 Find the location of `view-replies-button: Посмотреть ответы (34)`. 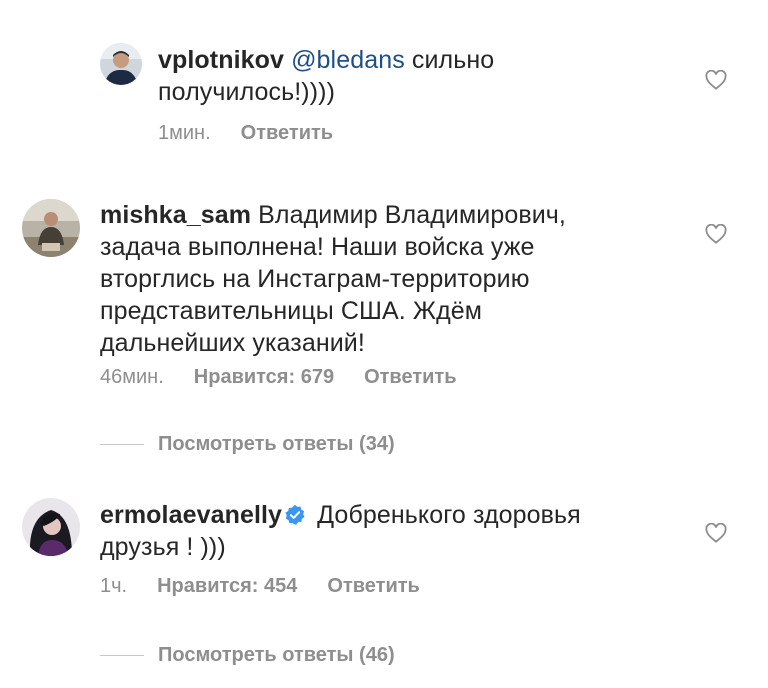

view-replies-button: Посмотреть ответы (34) is located at coordinates (247, 444).